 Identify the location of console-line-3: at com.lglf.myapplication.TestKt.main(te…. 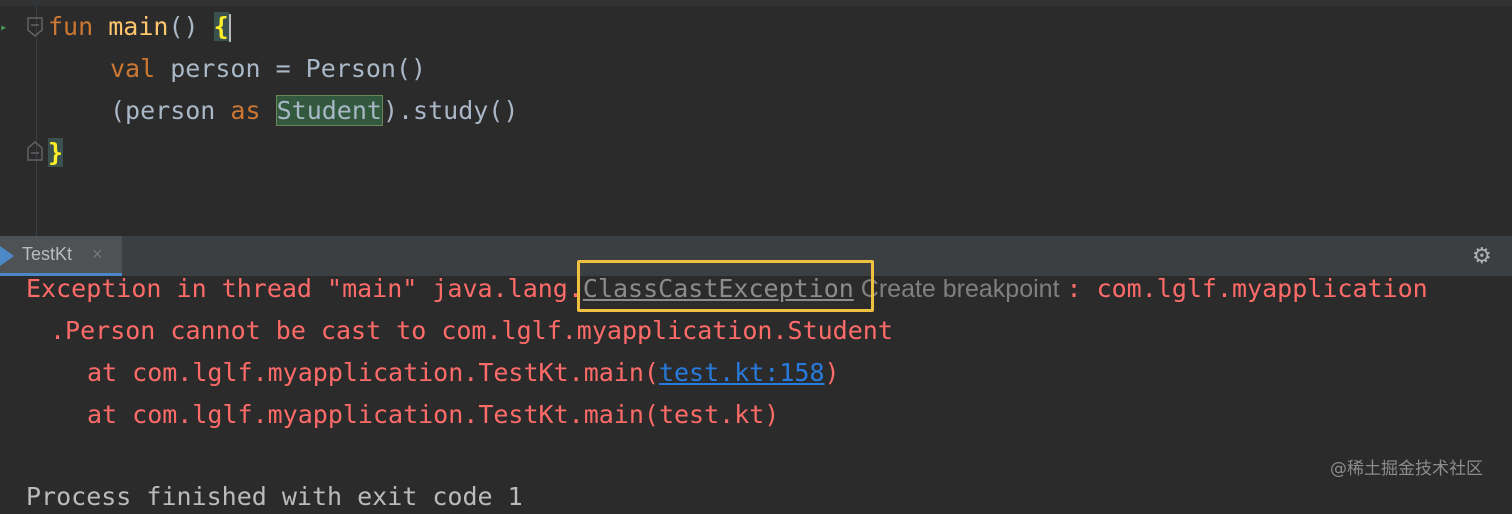
(463, 373).